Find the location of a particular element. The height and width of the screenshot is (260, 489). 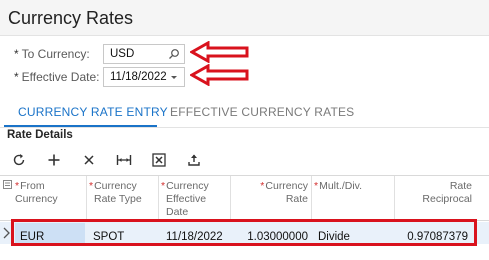

fit-columns-icon is located at coordinates (124, 160).